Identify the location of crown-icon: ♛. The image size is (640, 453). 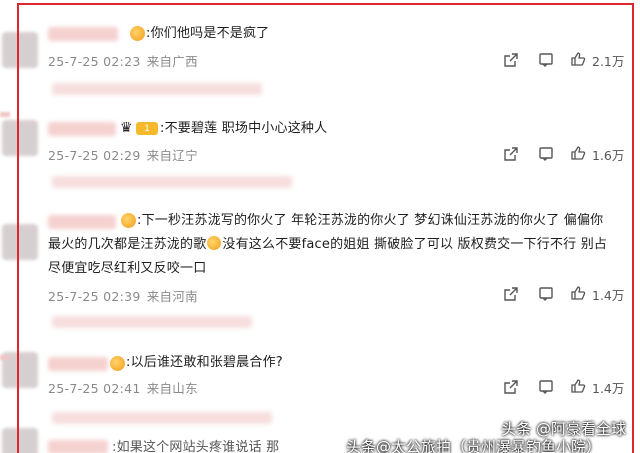
(126, 128).